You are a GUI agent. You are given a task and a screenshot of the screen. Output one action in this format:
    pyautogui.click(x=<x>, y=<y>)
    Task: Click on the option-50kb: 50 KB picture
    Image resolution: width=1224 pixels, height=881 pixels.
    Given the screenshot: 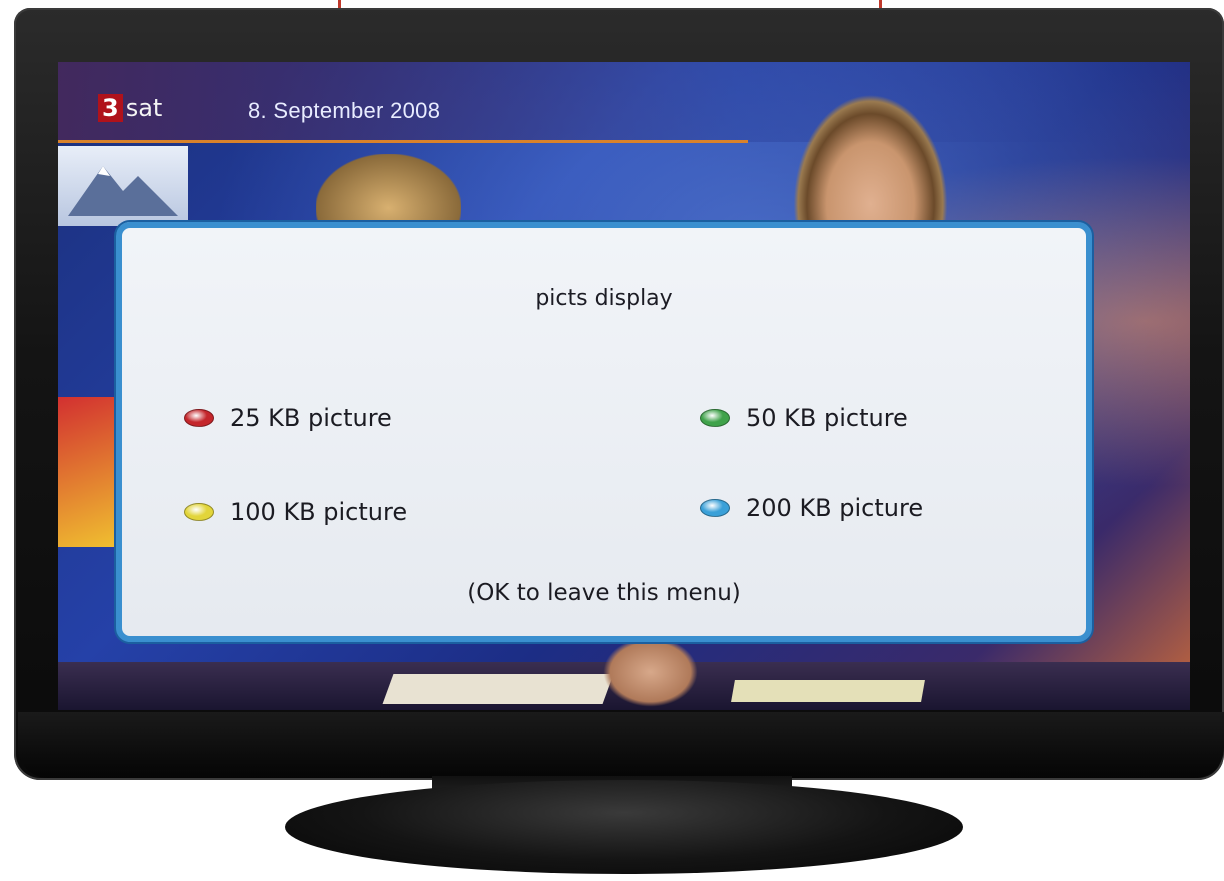 What is the action you would take?
    pyautogui.click(x=804, y=418)
    